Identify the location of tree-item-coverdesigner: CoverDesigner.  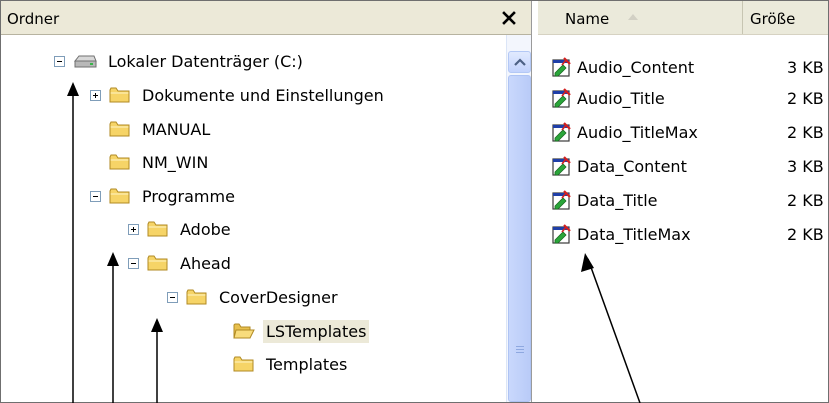
(254, 297).